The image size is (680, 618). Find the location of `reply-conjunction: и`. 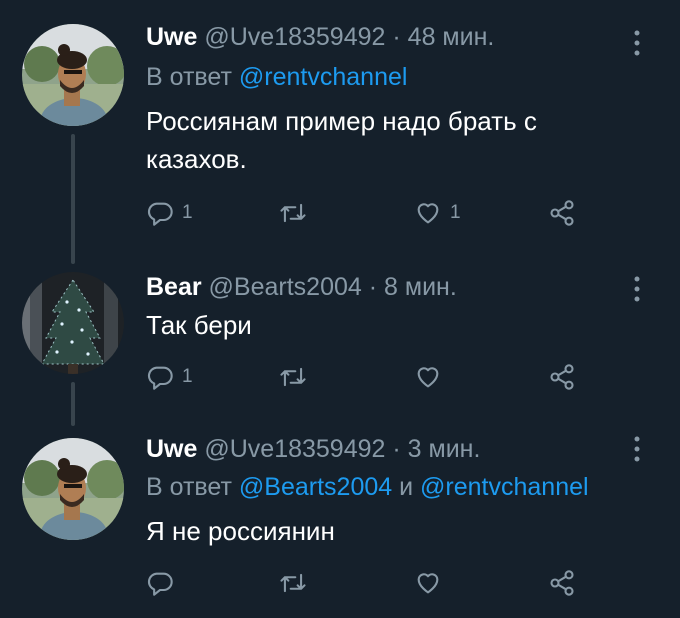

reply-conjunction: и is located at coordinates (406, 487).